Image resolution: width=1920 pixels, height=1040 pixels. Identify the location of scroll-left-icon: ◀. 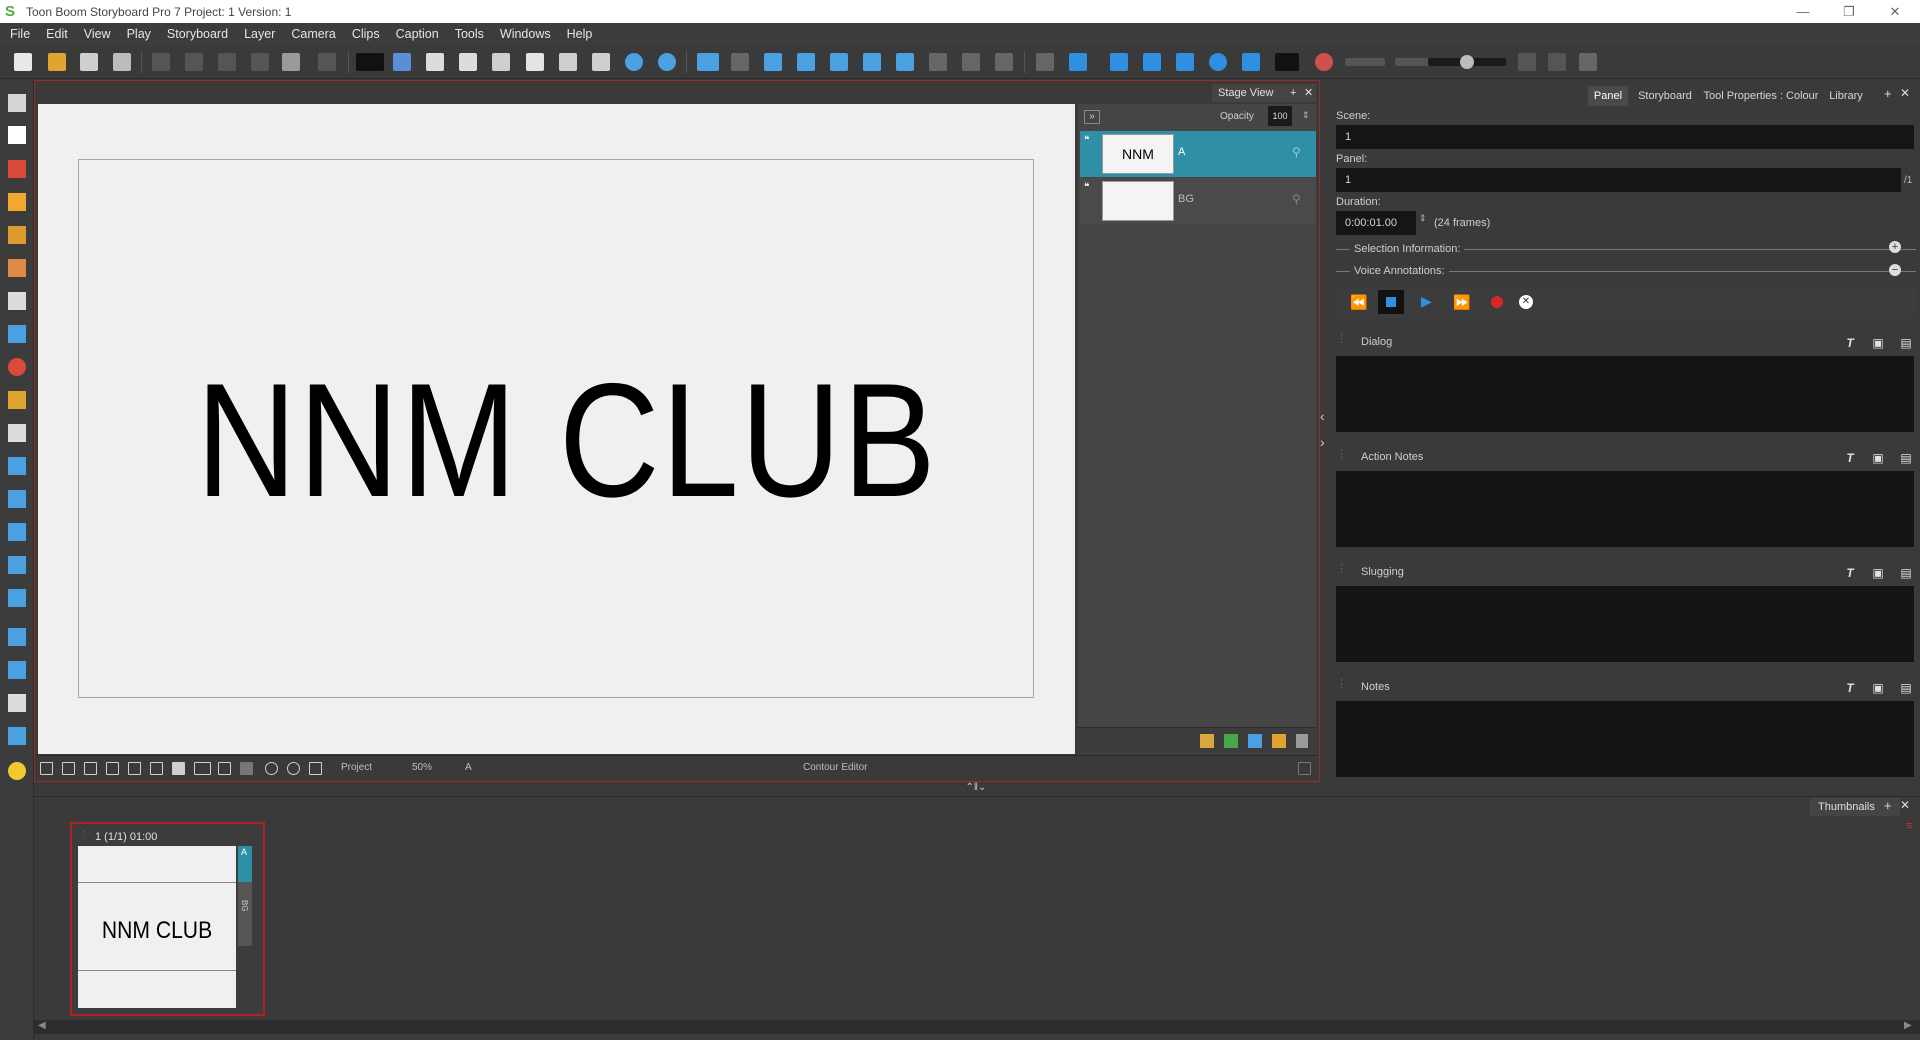
(42, 1025).